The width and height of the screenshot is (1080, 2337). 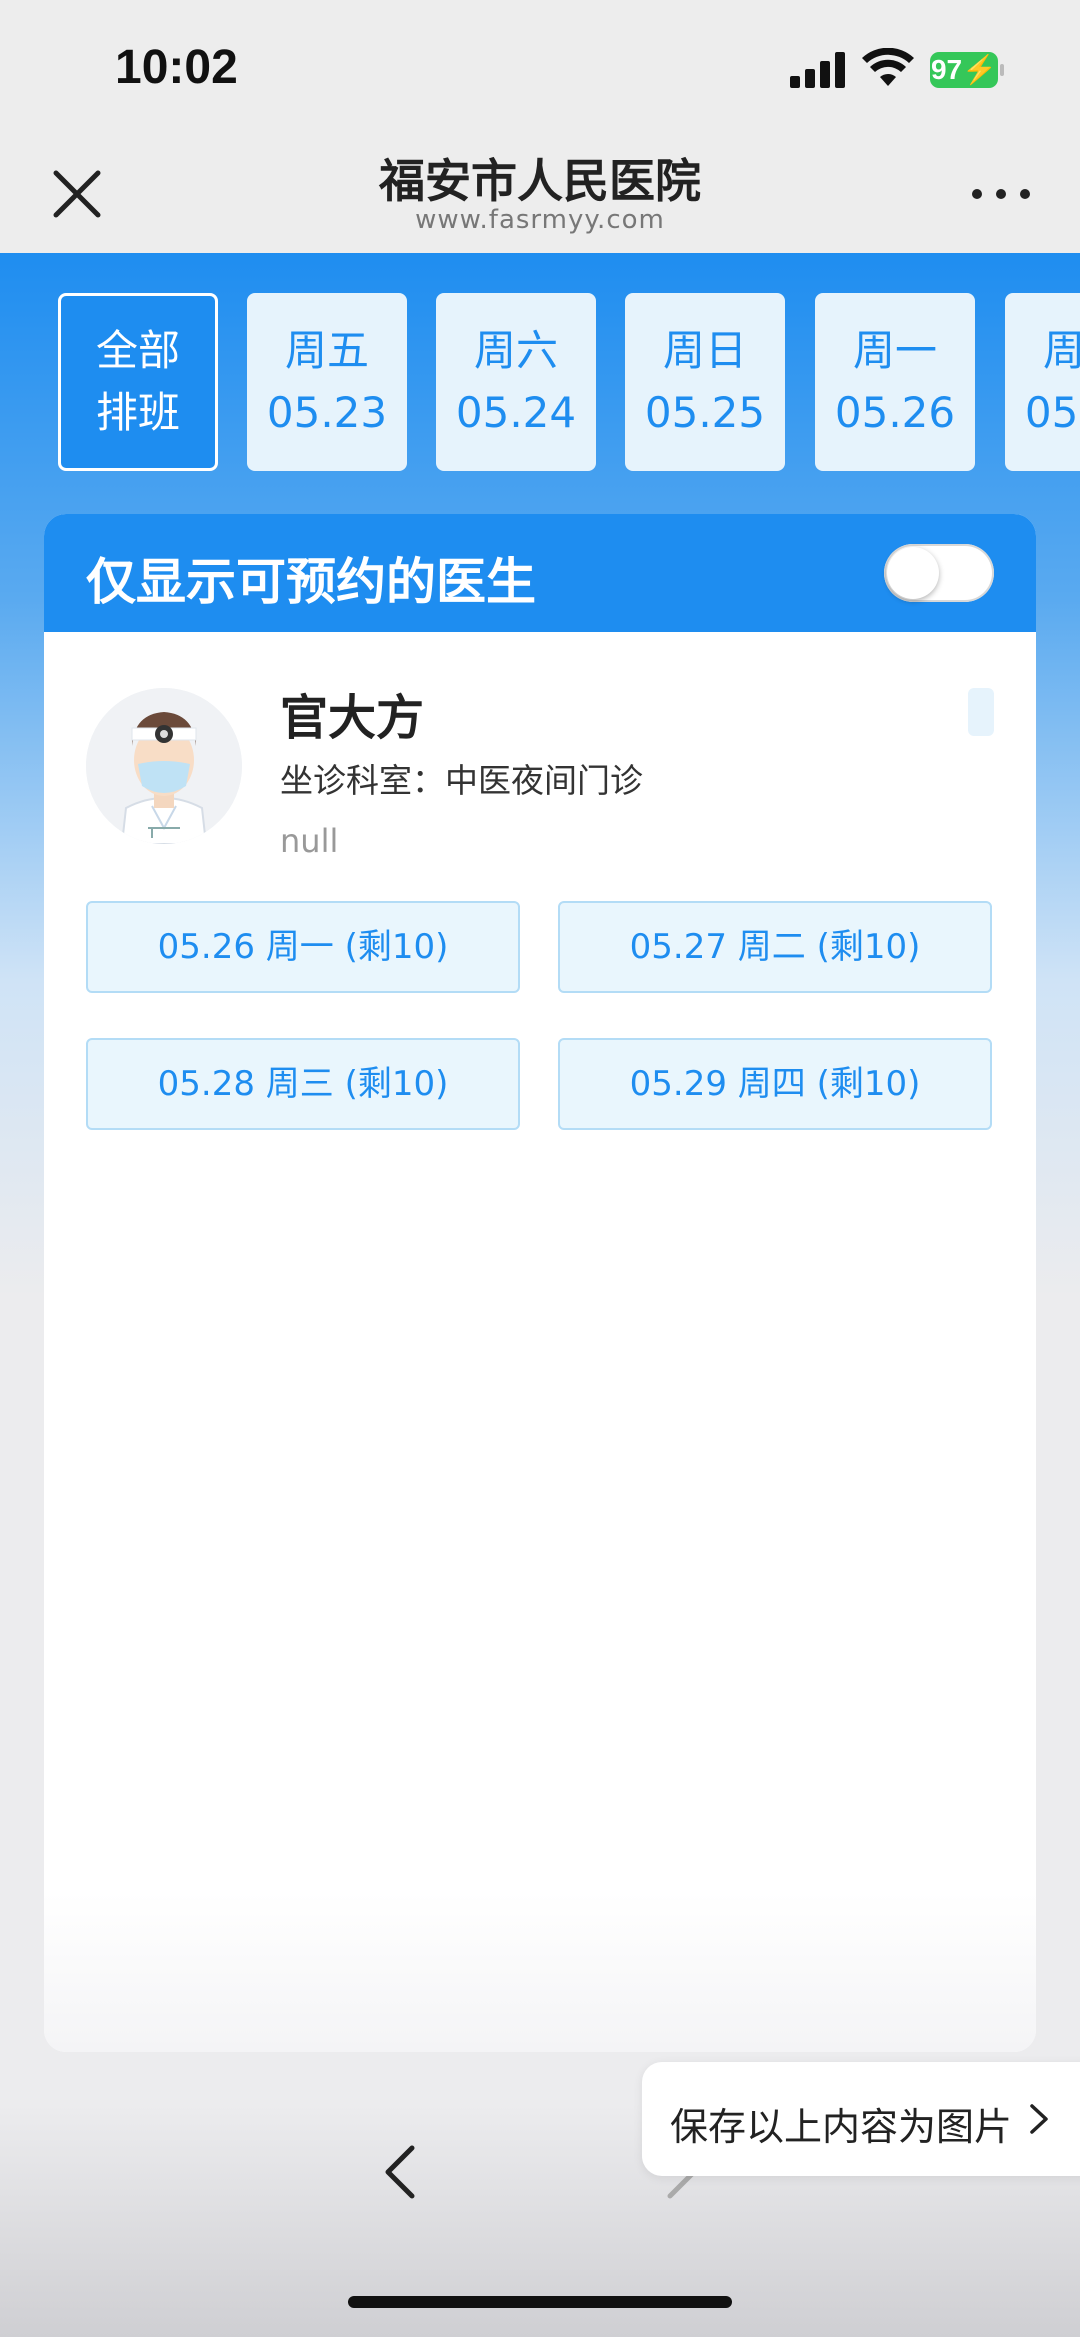 I want to click on cellular-signal-icon, so click(x=818, y=70).